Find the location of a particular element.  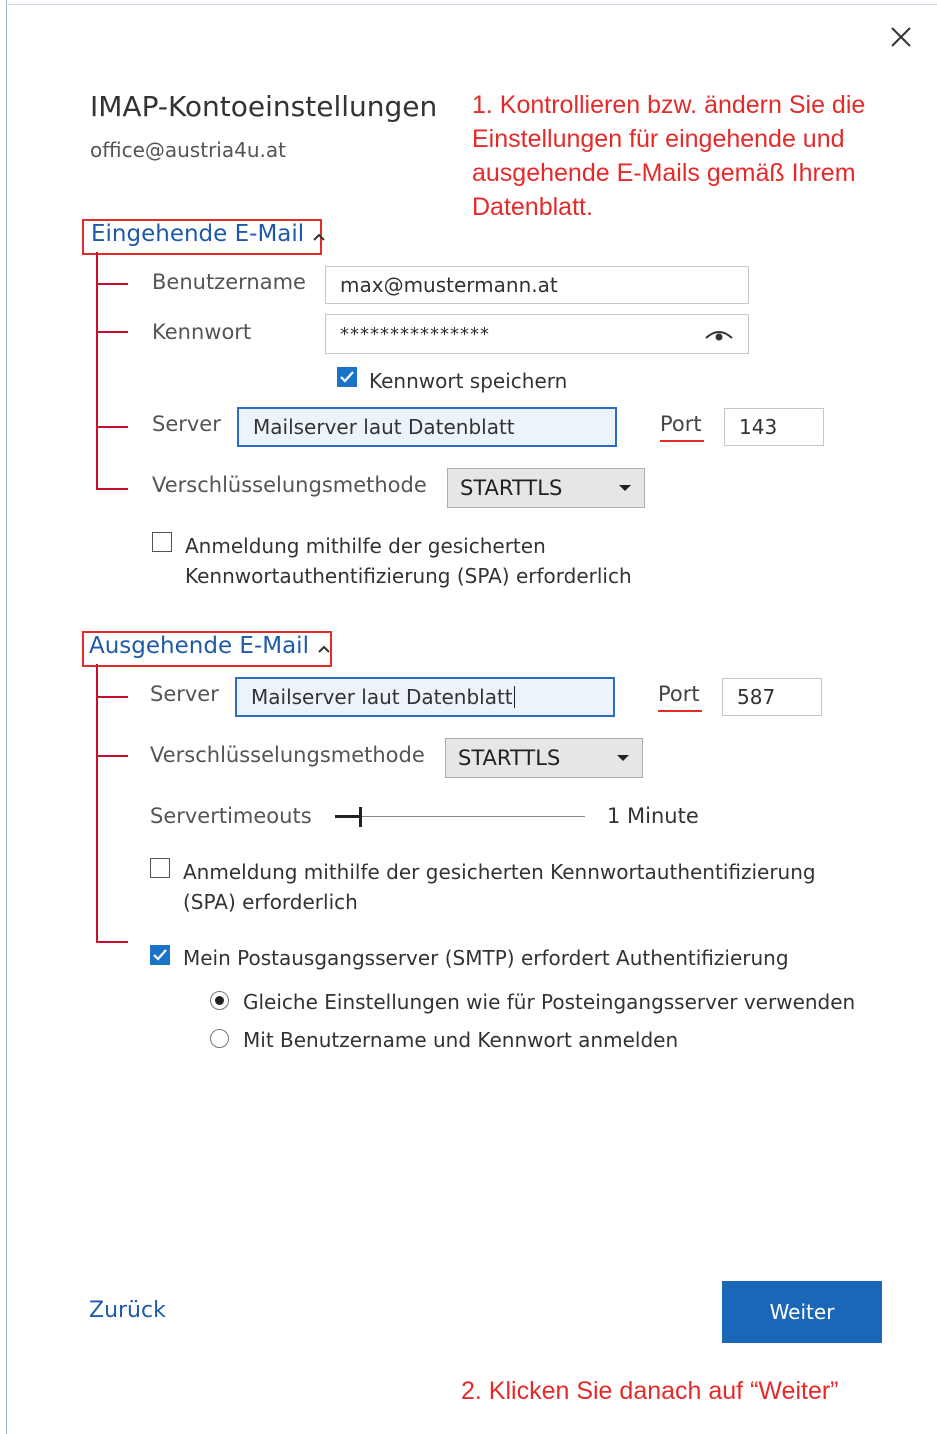

outgoing-encryption-select: STARTTLS is located at coordinates (544, 758).